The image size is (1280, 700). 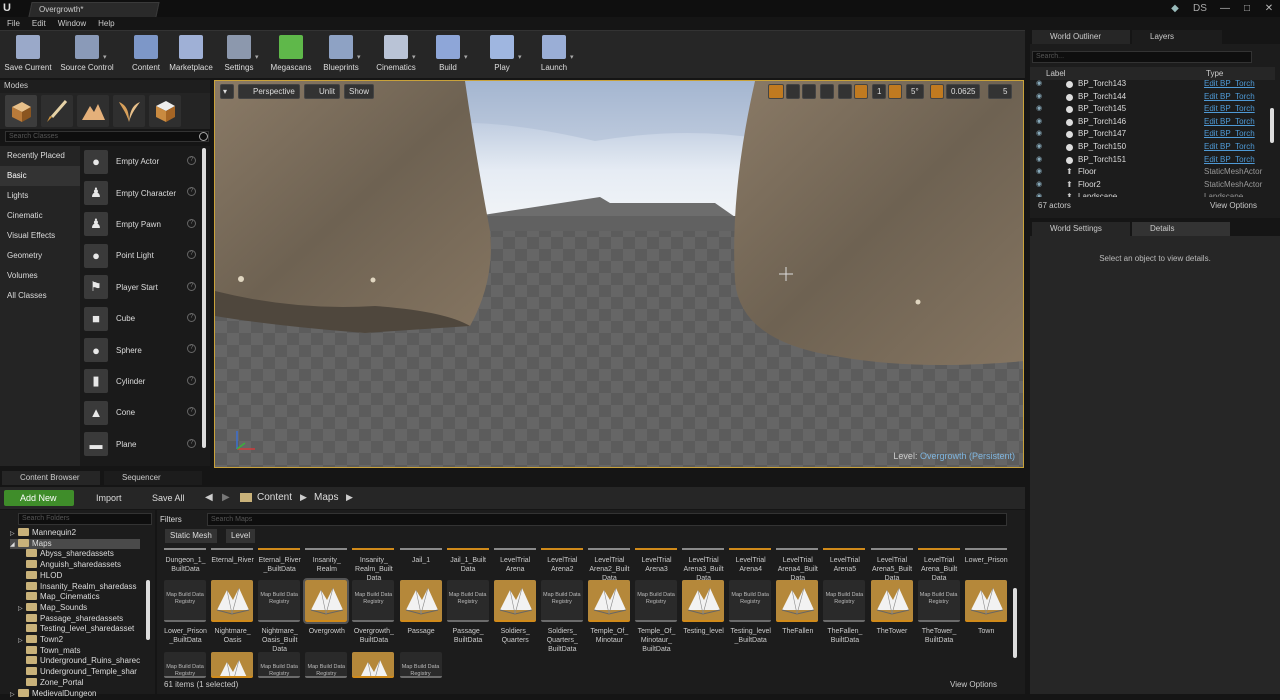 What do you see at coordinates (326, 565) in the screenshot?
I see `asset-label: Insanity_ Realm` at bounding box center [326, 565].